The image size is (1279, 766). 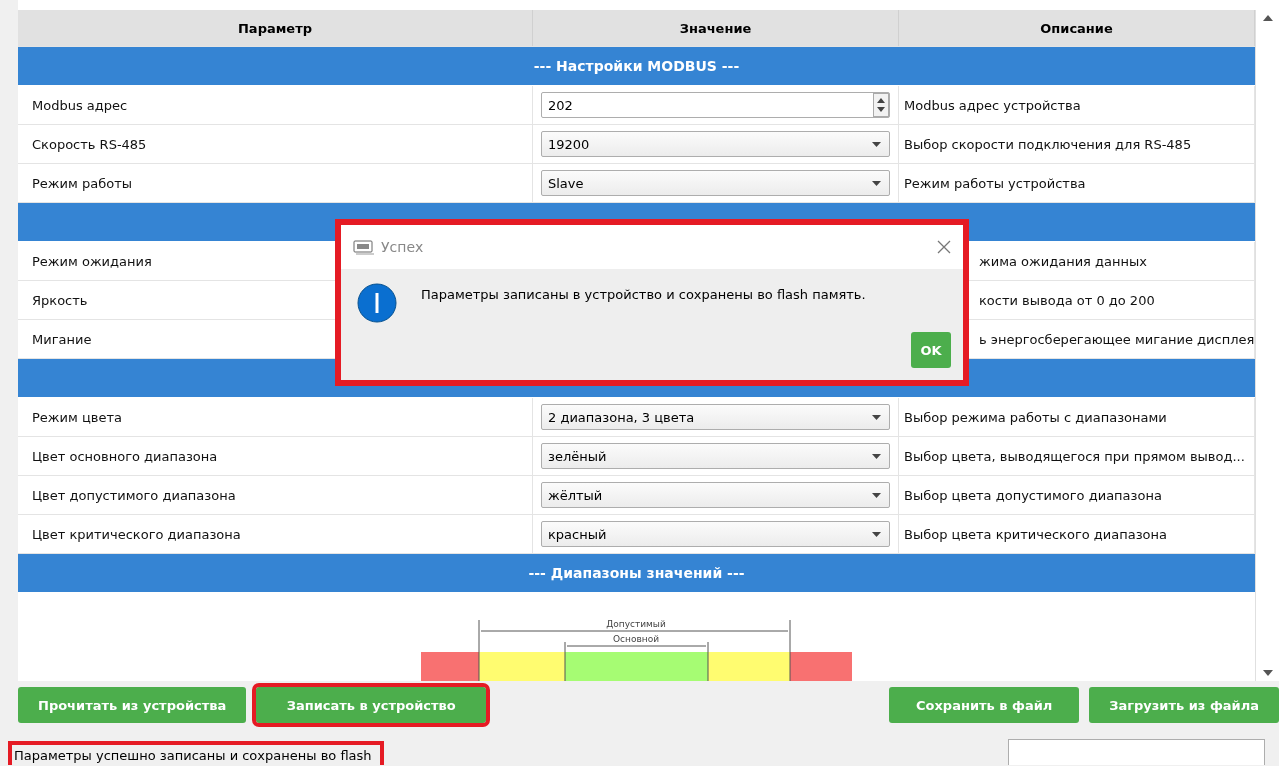 I want to click on dropdown: жёлтый, so click(x=715, y=495).